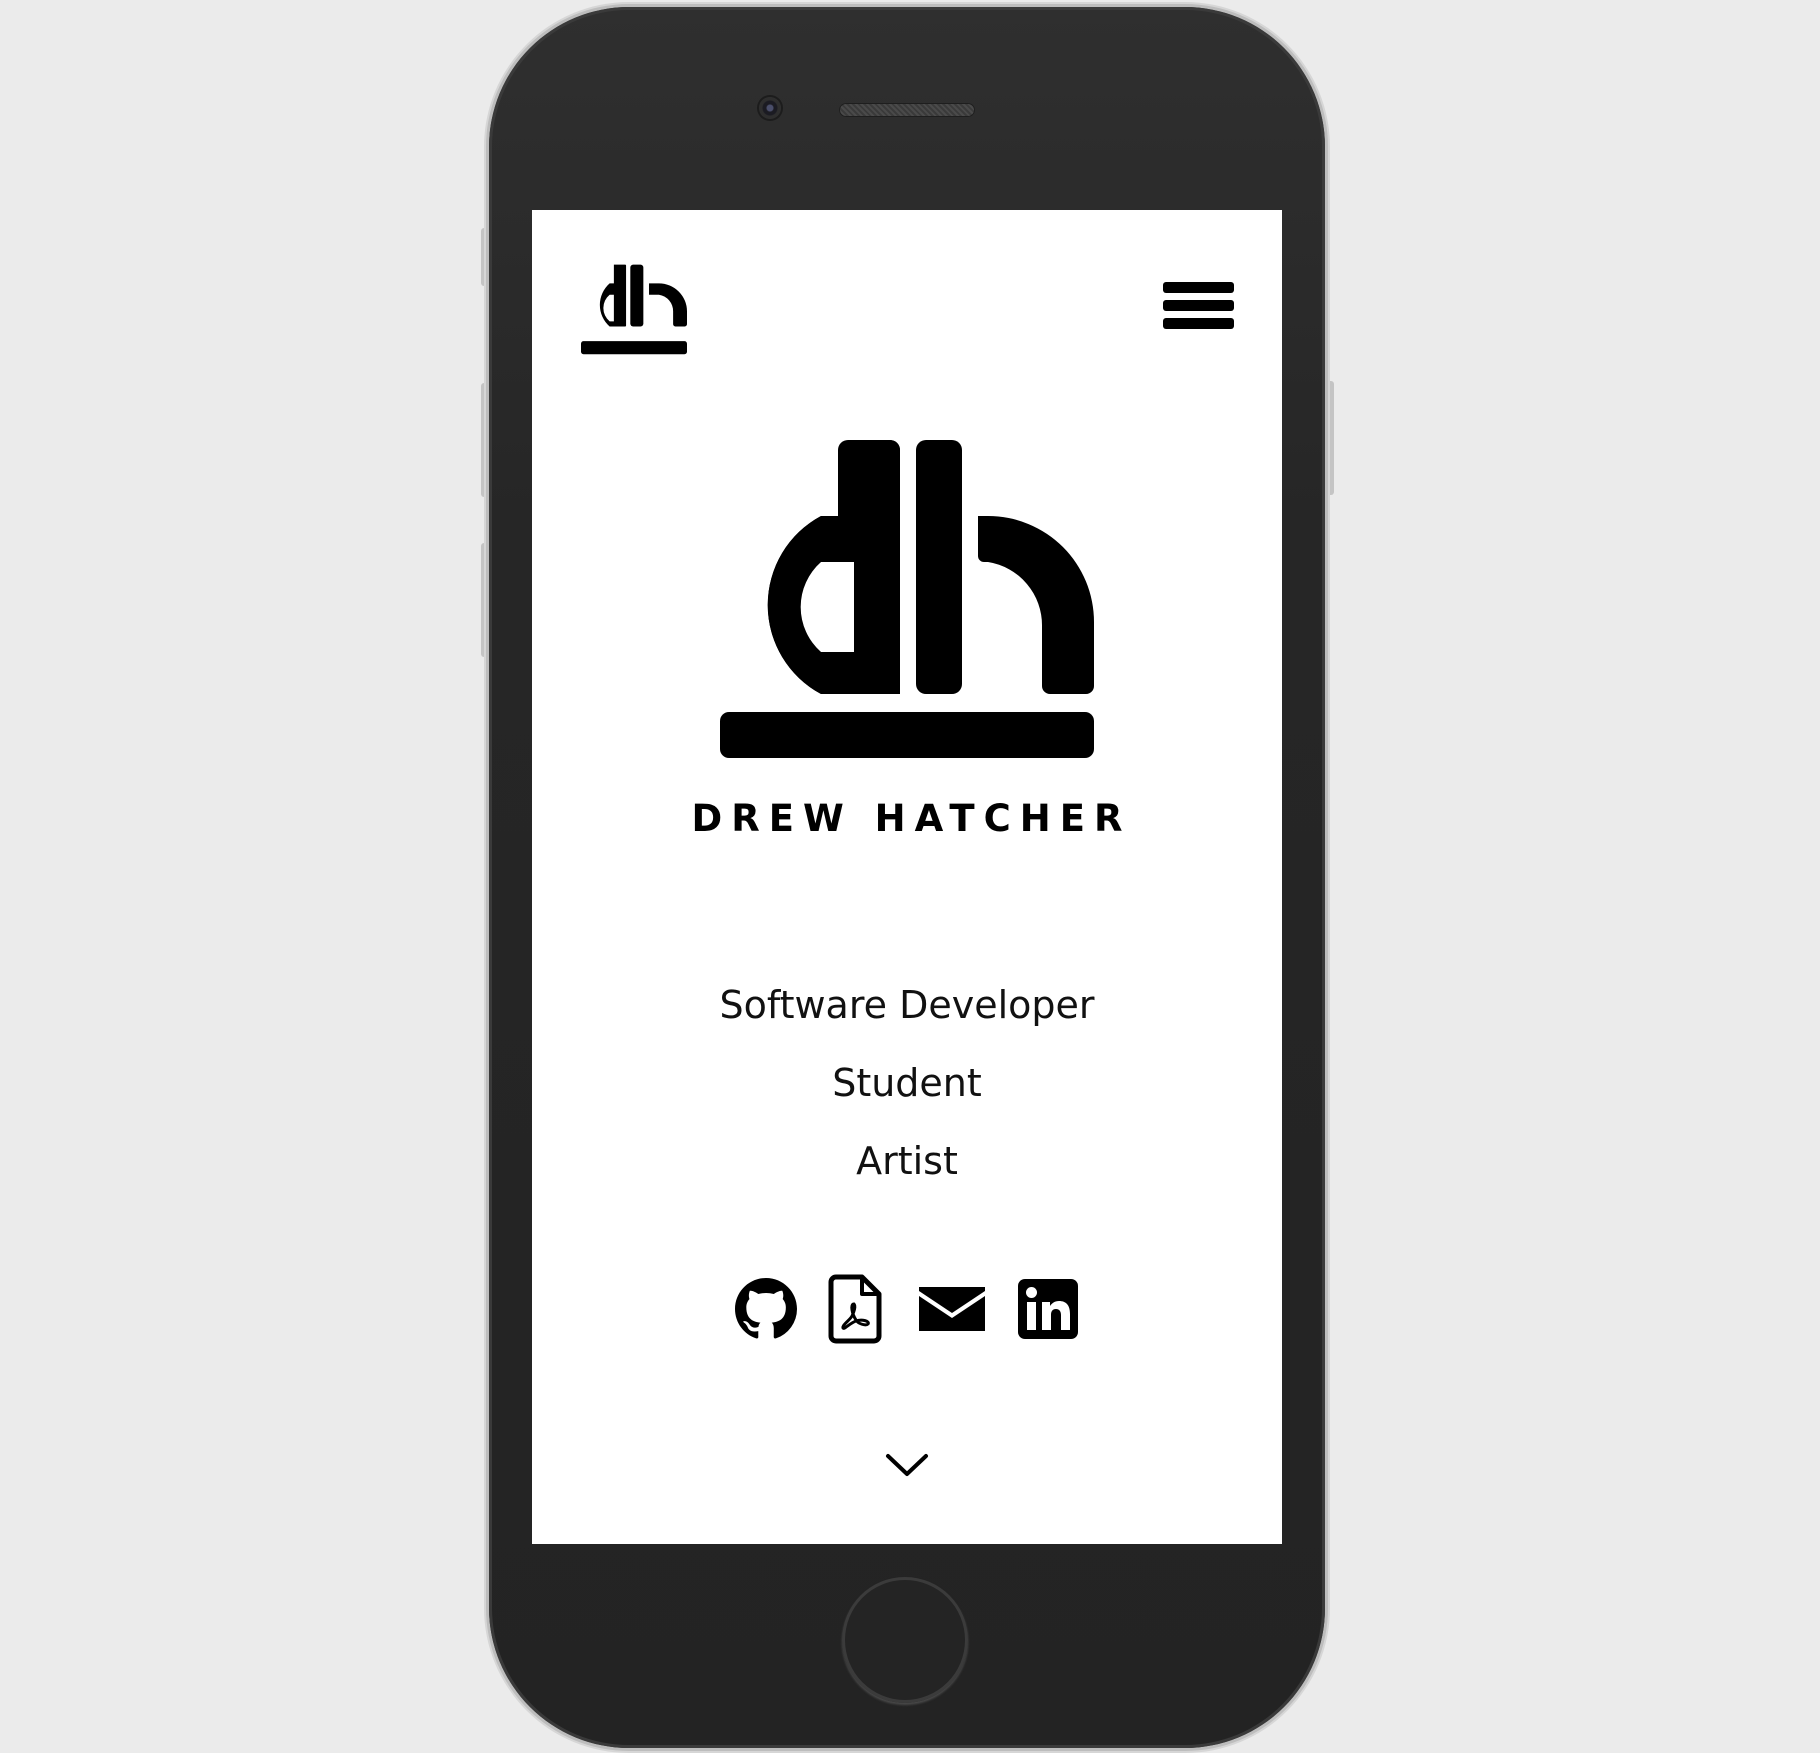 This screenshot has height=1753, width=1820. I want to click on chevron-down-icon, so click(907, 1465).